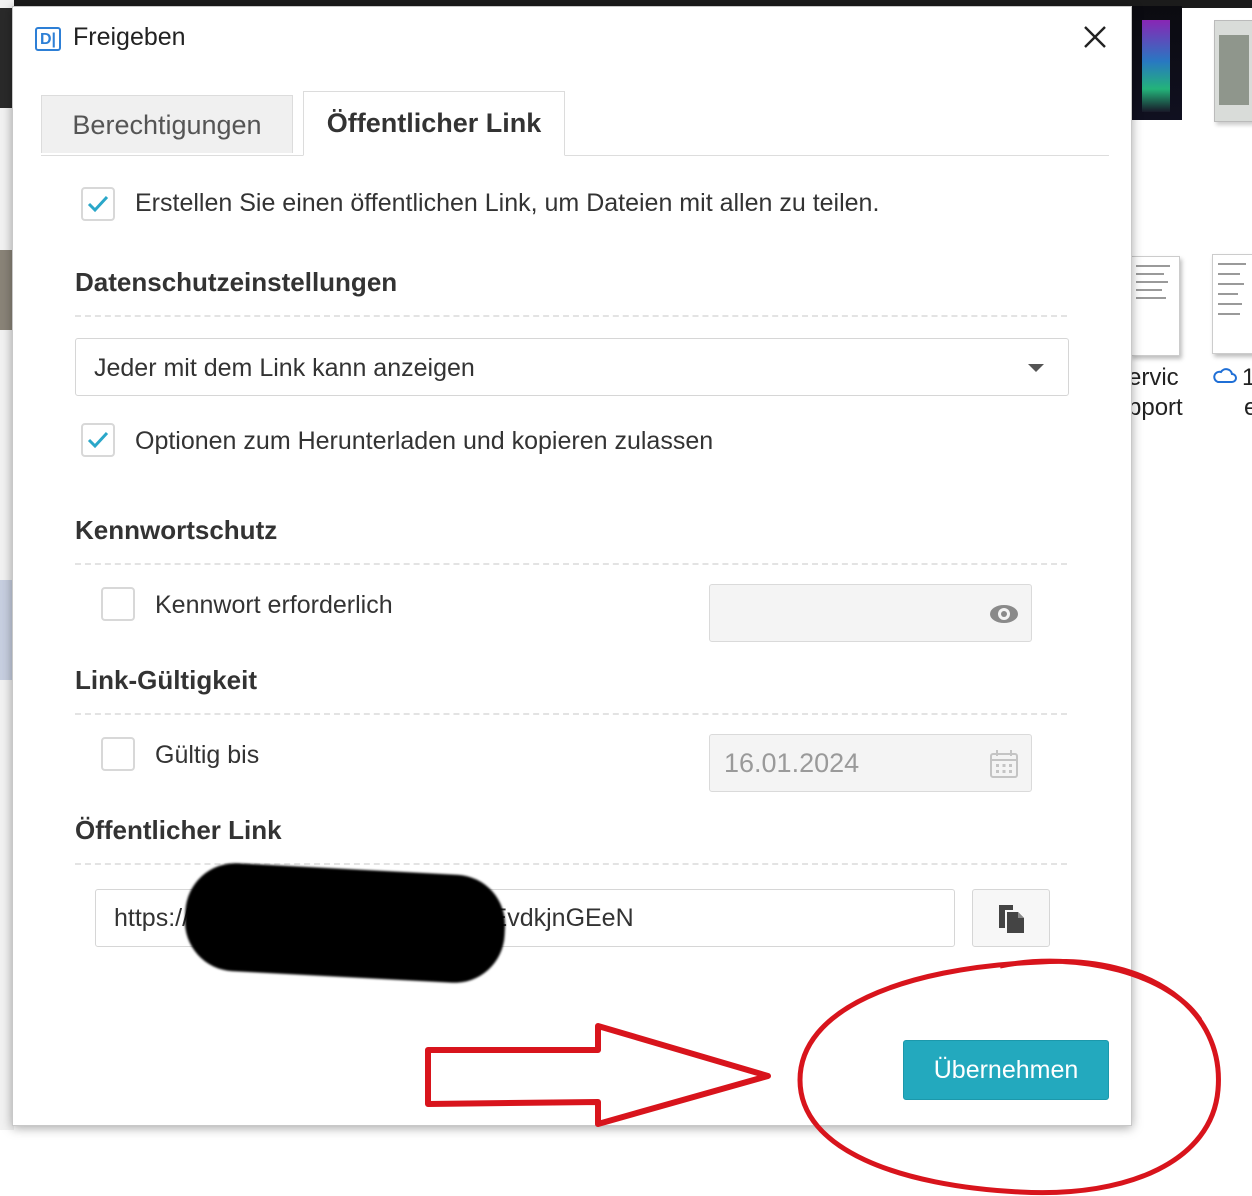 The image size is (1252, 1196). Describe the element at coordinates (792, 763) in the screenshot. I see `expiry-date-value: 16.01.2024` at that location.